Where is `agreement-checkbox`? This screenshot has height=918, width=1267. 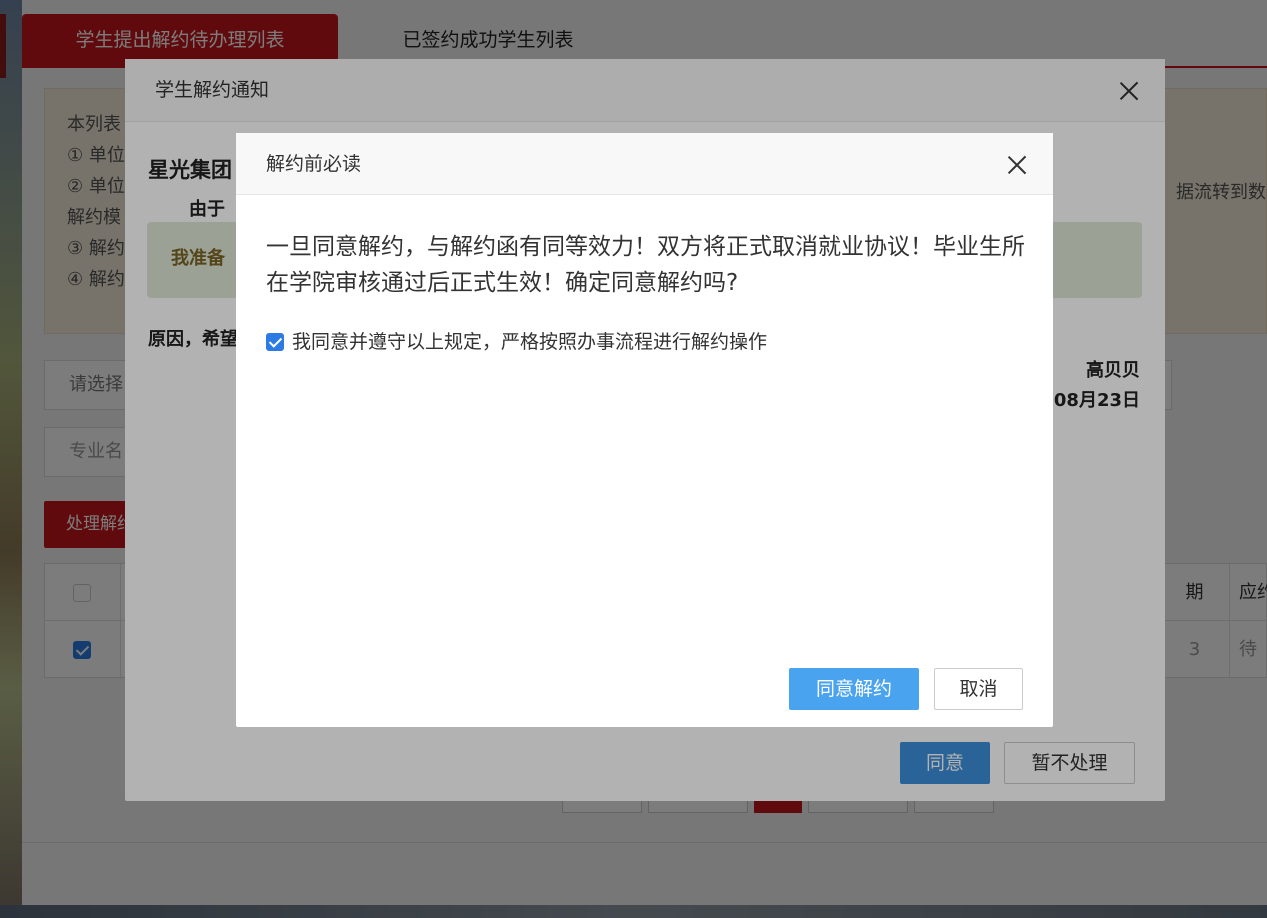
agreement-checkbox is located at coordinates (275, 342).